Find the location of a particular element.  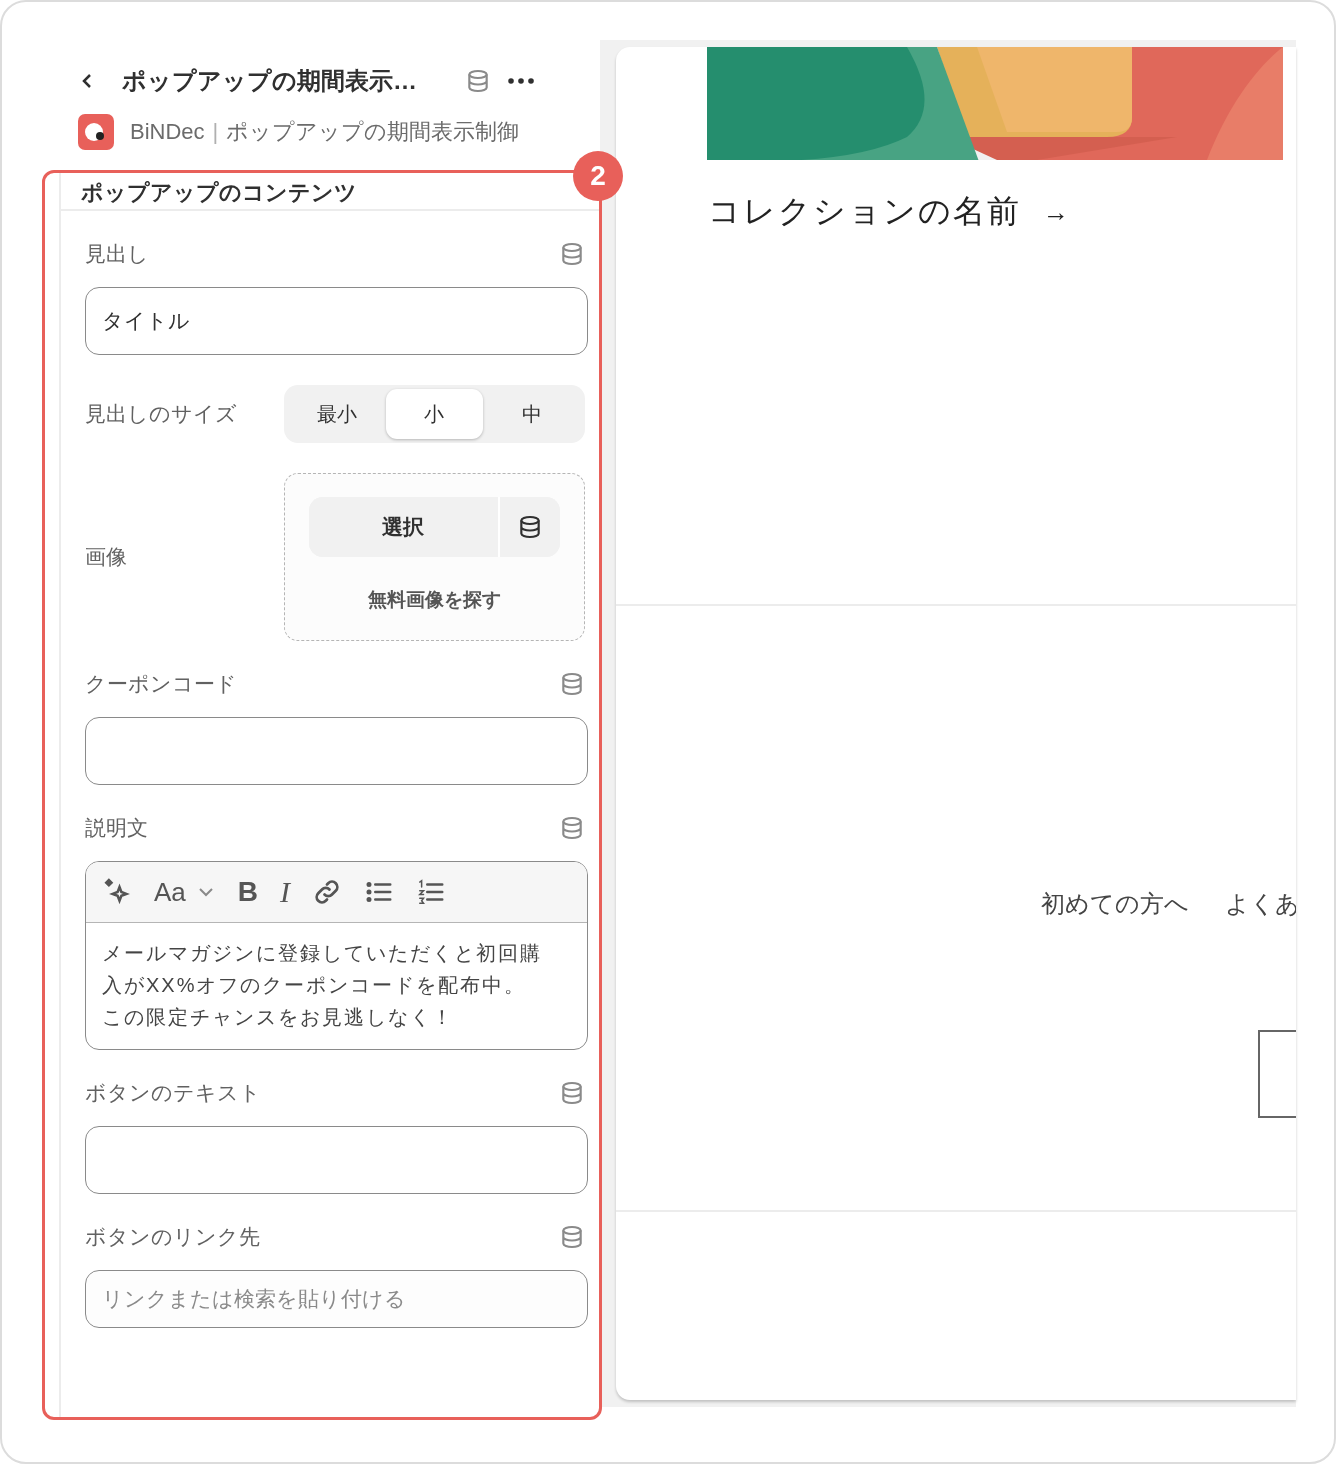

rich-text-editor: Aa B I メールマガジンに登録していただくと初回購入がXX%オフのクーポンコードを配布中。 この限定チャンスをお見逃しなく！ is located at coordinates (336, 955).